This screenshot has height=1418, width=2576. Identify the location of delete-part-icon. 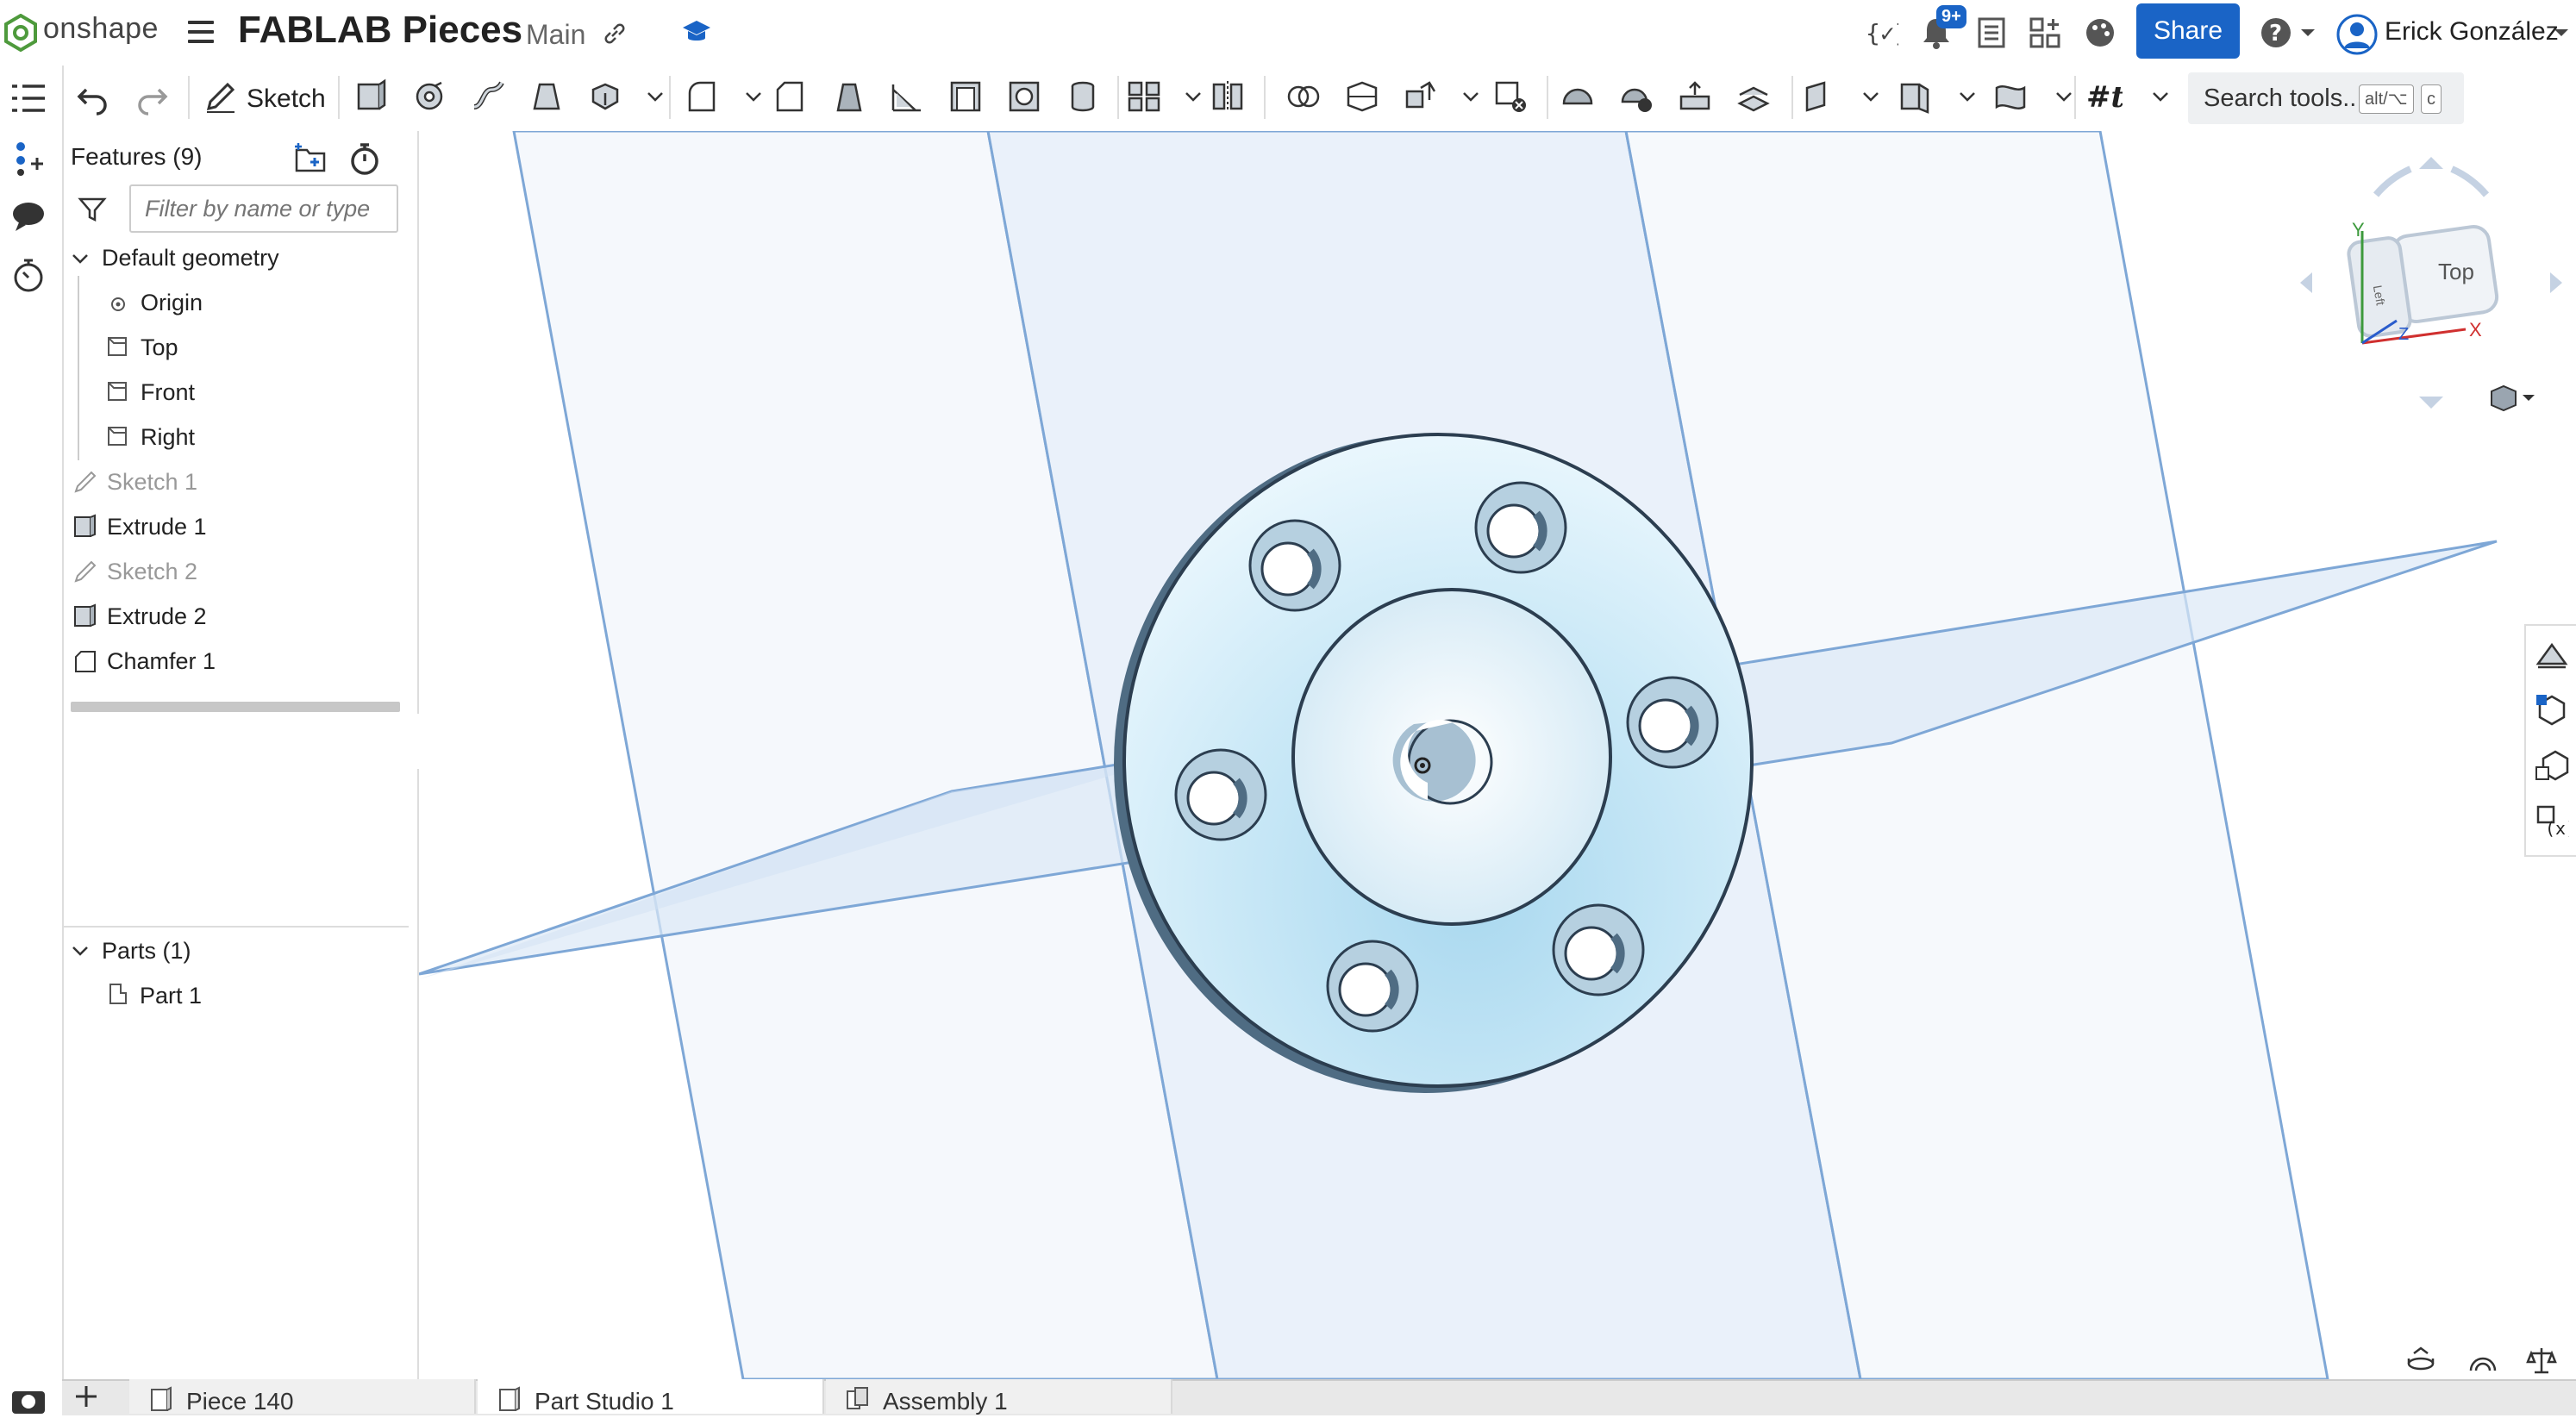
(1510, 97).